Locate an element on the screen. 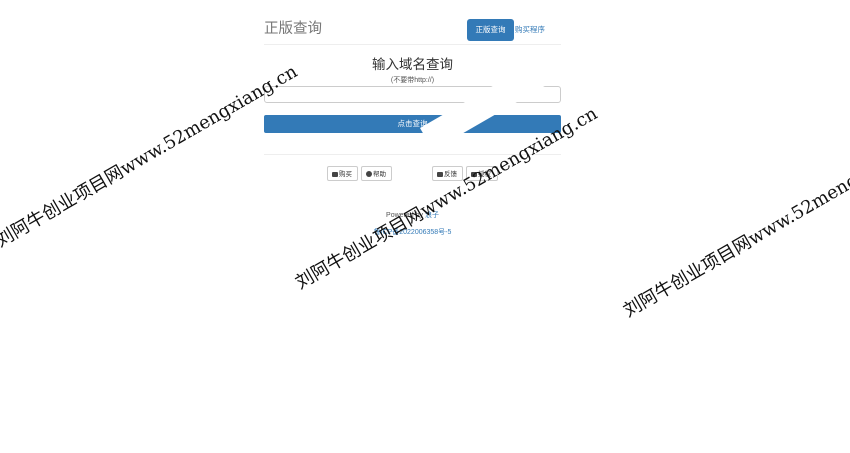 The image size is (850, 453). input-hint: (不要带http://) is located at coordinates (412, 80).